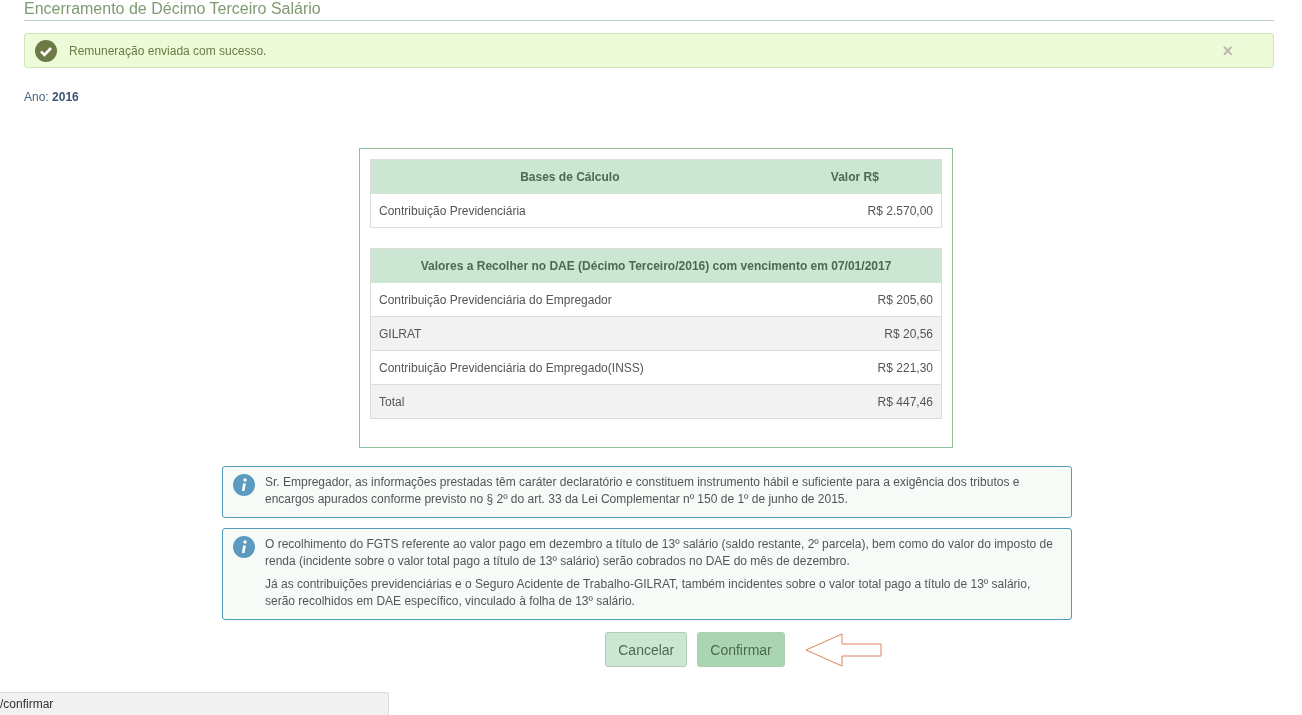 The image size is (1302, 715). Describe the element at coordinates (854, 177) in the screenshot. I see `column-header: Valor R$` at that location.